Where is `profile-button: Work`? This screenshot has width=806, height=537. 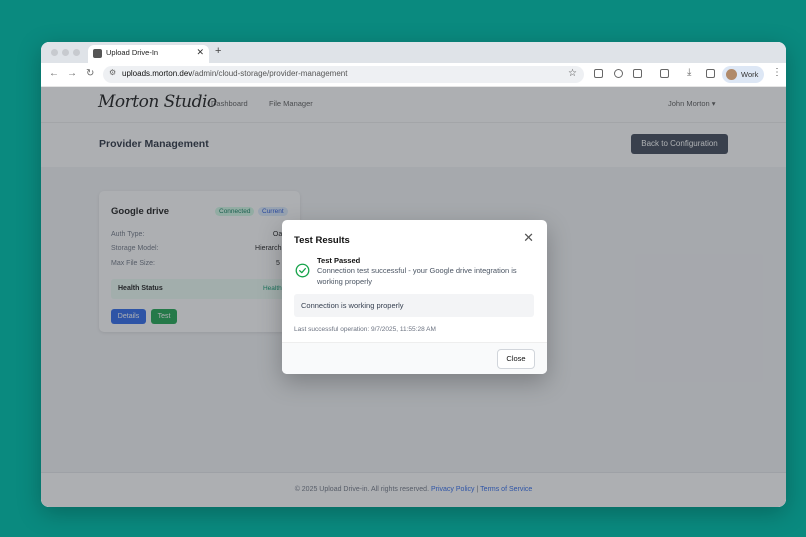 profile-button: Work is located at coordinates (743, 74).